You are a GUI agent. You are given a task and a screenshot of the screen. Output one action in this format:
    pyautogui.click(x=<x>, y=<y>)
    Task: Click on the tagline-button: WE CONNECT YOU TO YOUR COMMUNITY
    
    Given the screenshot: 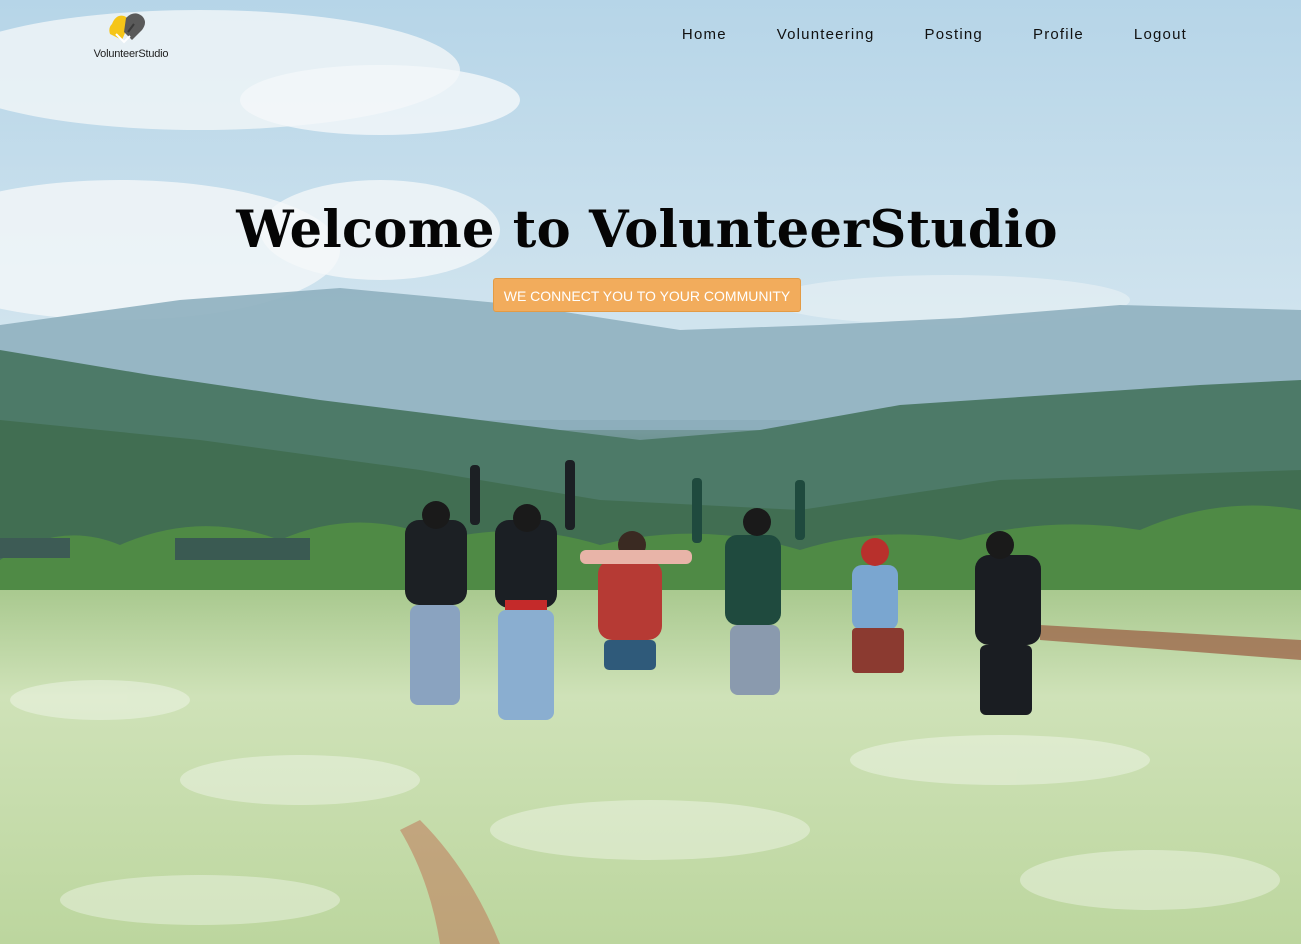 What is the action you would take?
    pyautogui.click(x=647, y=295)
    